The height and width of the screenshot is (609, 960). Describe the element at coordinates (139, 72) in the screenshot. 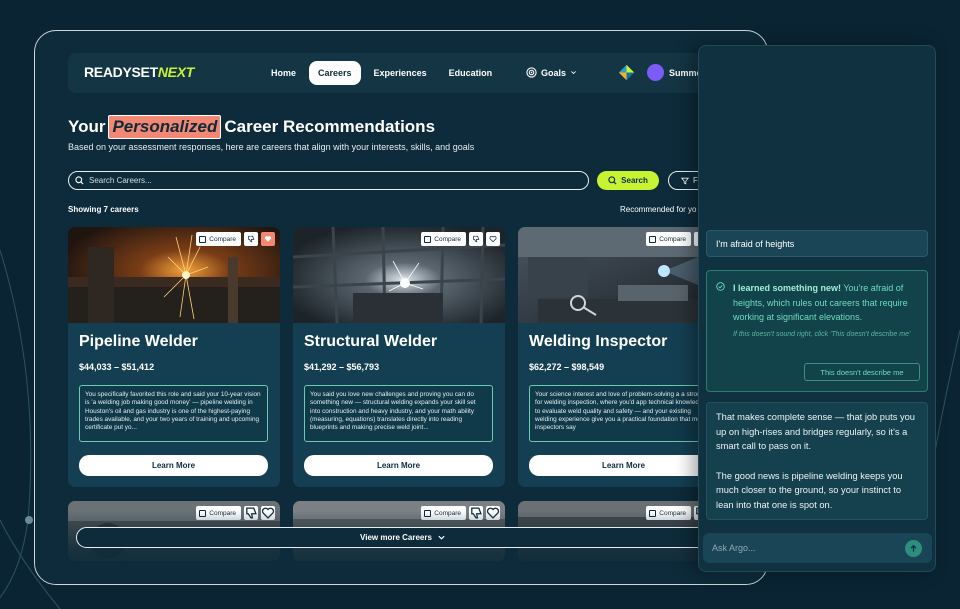

I see `logo: READYSETNEXT` at that location.